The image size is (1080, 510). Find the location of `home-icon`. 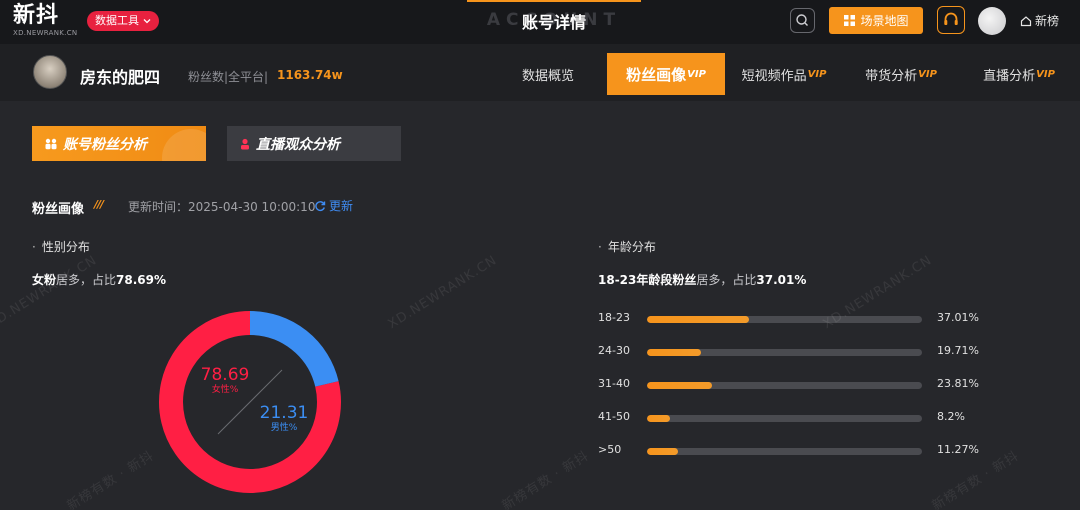

home-icon is located at coordinates (1026, 20).